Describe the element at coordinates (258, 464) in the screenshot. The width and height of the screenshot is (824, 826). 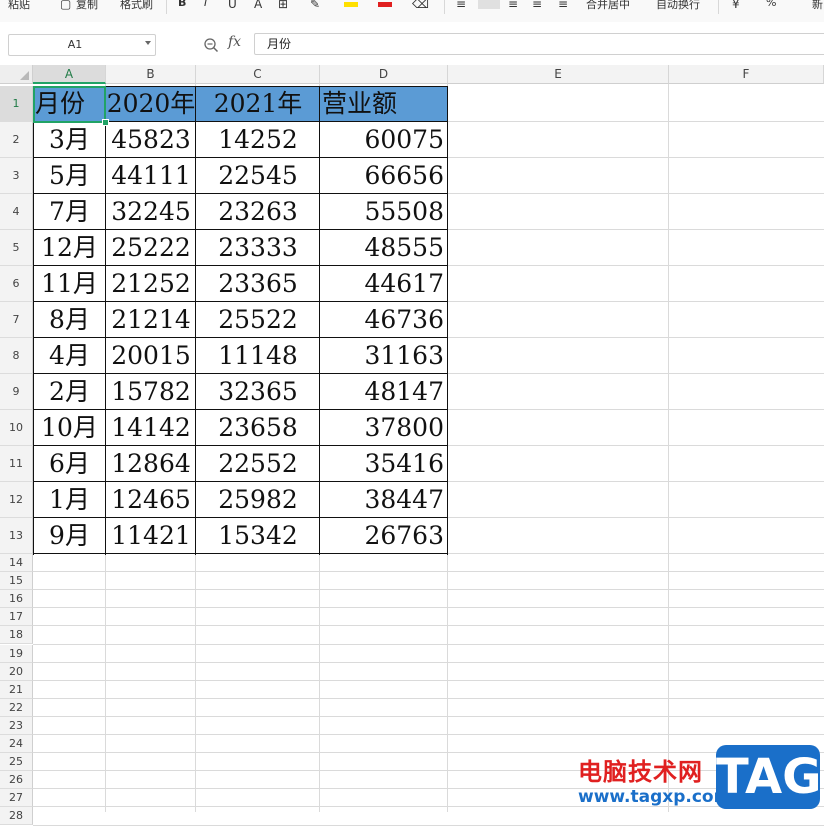
I see `table-cell: 22552` at that location.